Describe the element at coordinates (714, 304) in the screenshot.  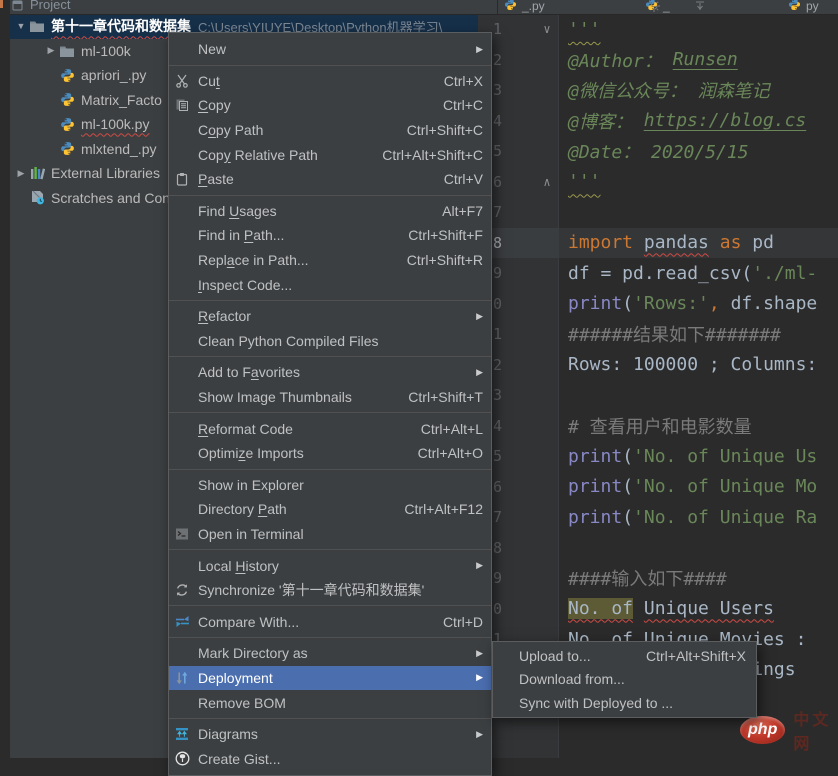
I see `code-token: ,` at that location.